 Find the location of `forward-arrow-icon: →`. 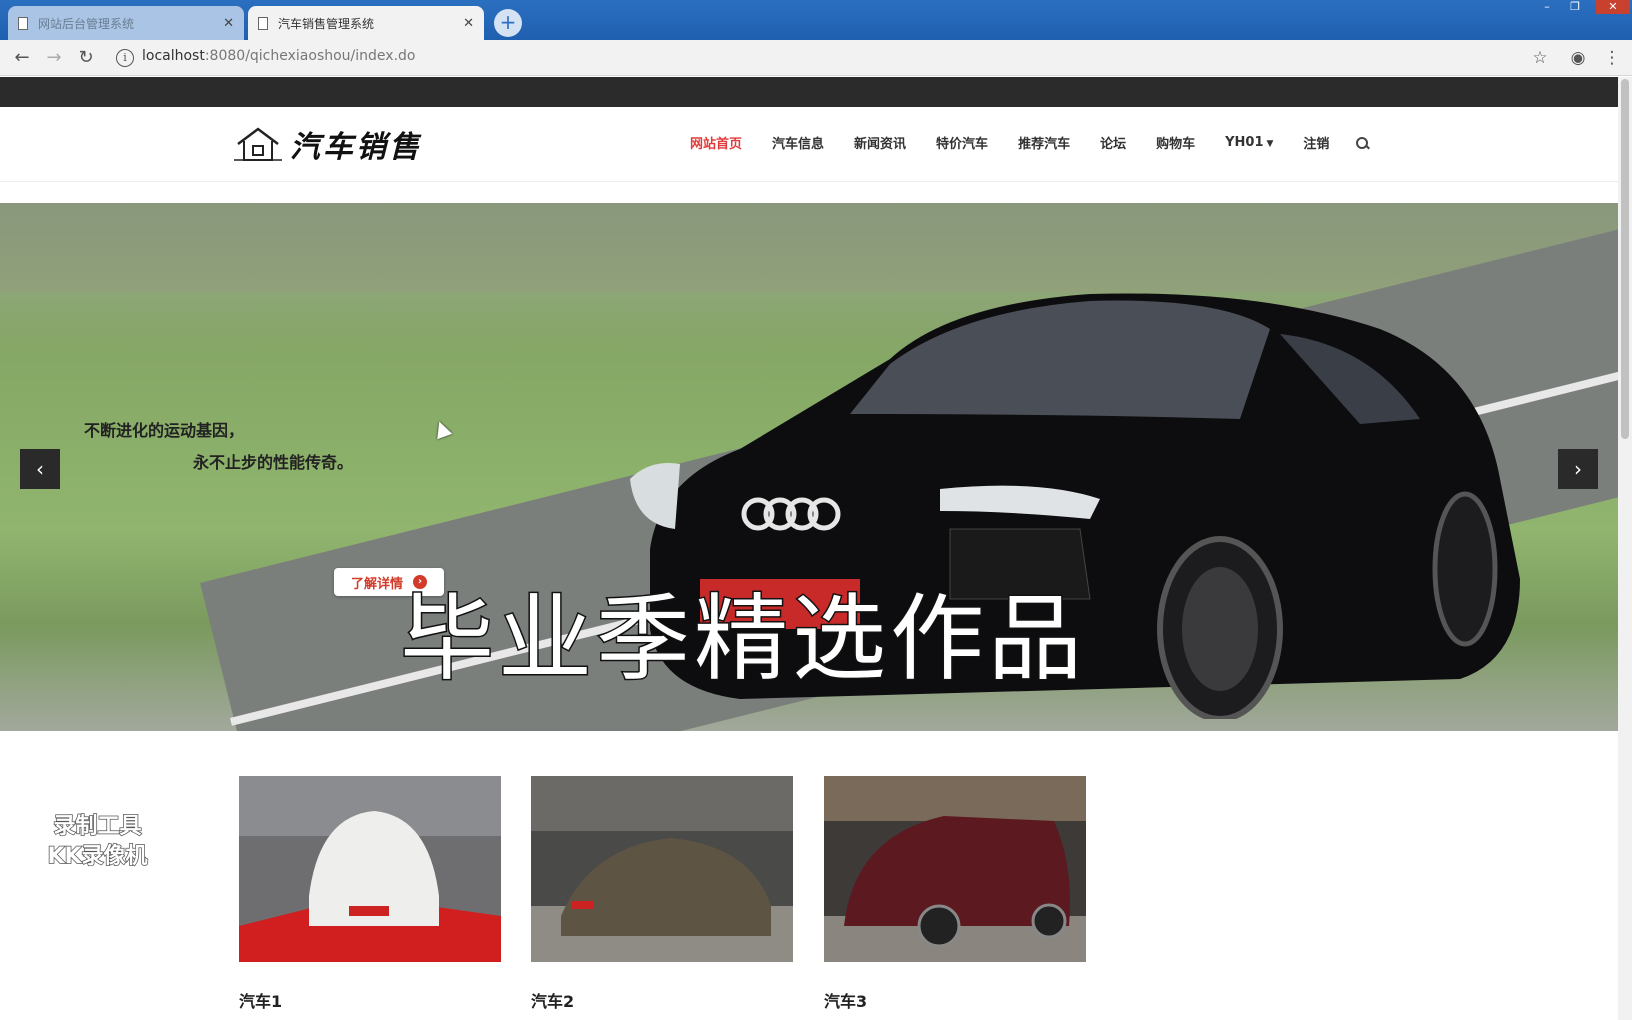

forward-arrow-icon: → is located at coordinates (54, 58).